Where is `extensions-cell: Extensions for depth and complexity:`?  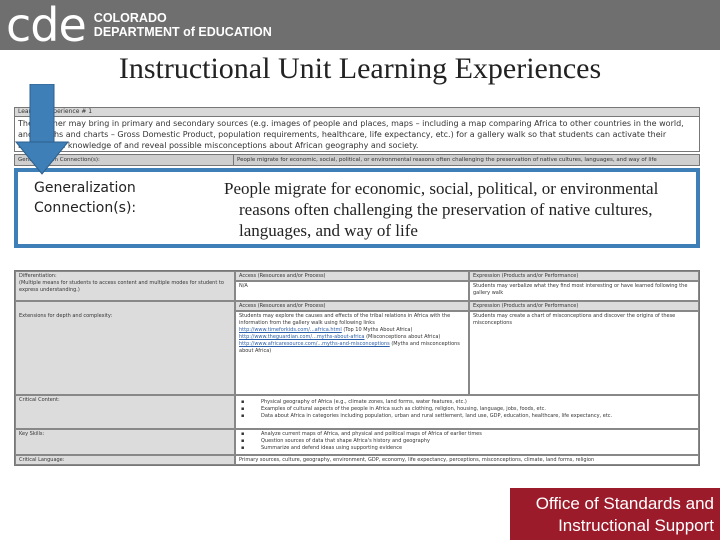 extensions-cell: Extensions for depth and complexity: is located at coordinates (125, 348).